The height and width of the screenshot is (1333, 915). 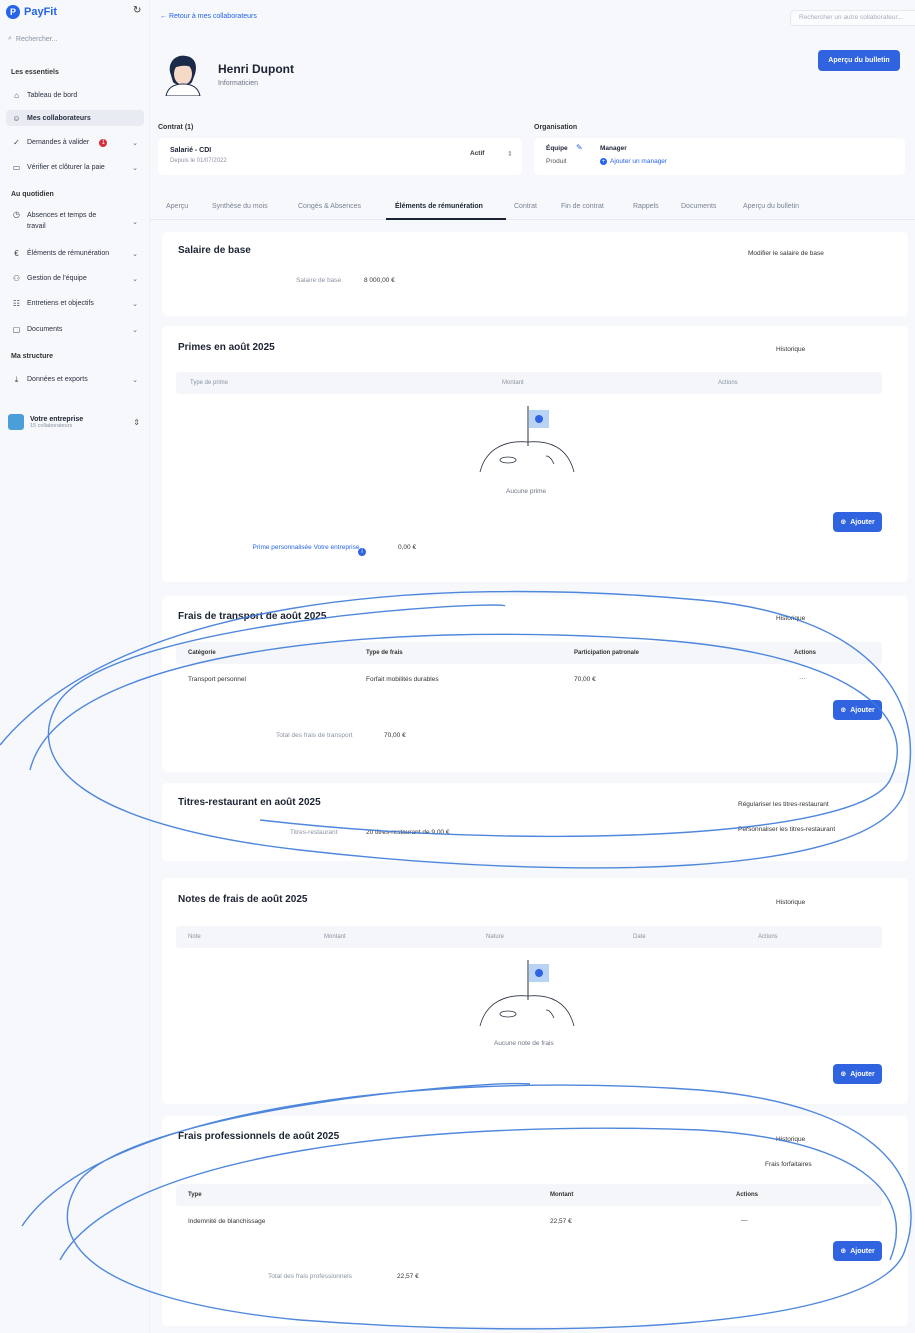 I want to click on column-header: Participation patronale, so click(x=606, y=653).